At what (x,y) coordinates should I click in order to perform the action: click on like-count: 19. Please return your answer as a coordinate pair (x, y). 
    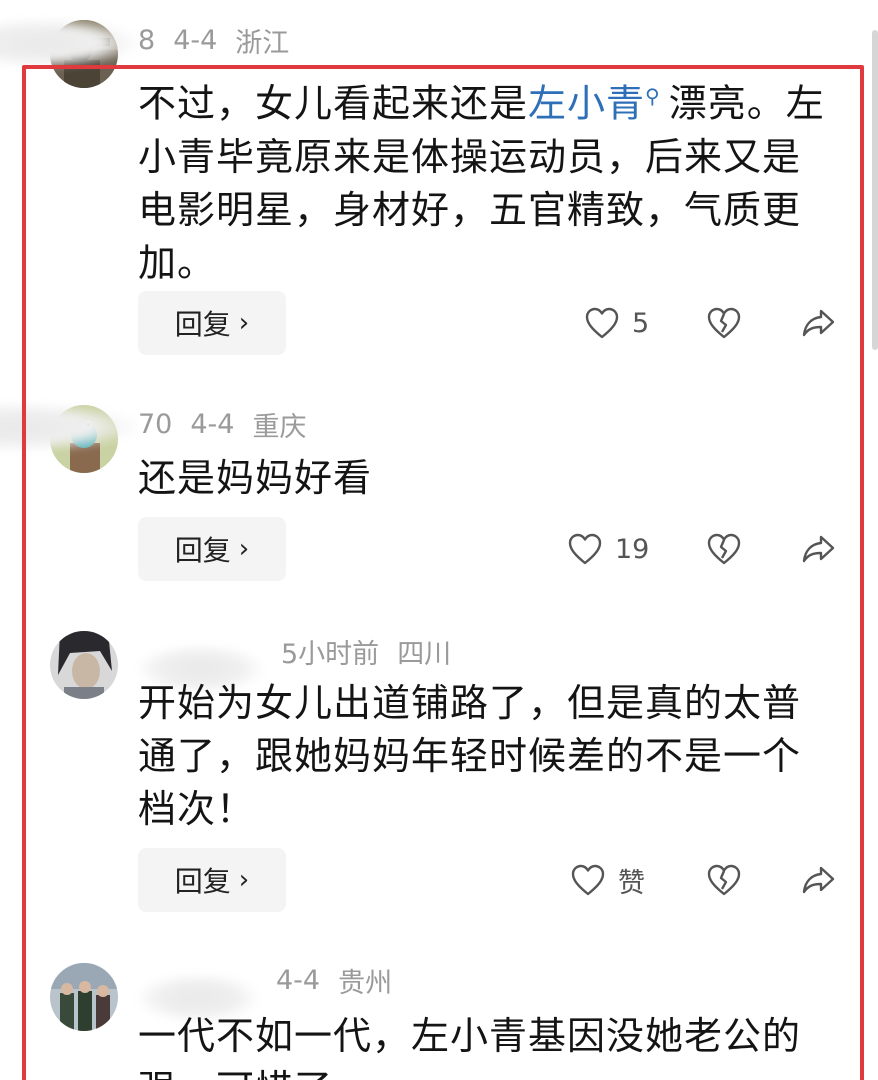
    Looking at the image, I should click on (632, 549).